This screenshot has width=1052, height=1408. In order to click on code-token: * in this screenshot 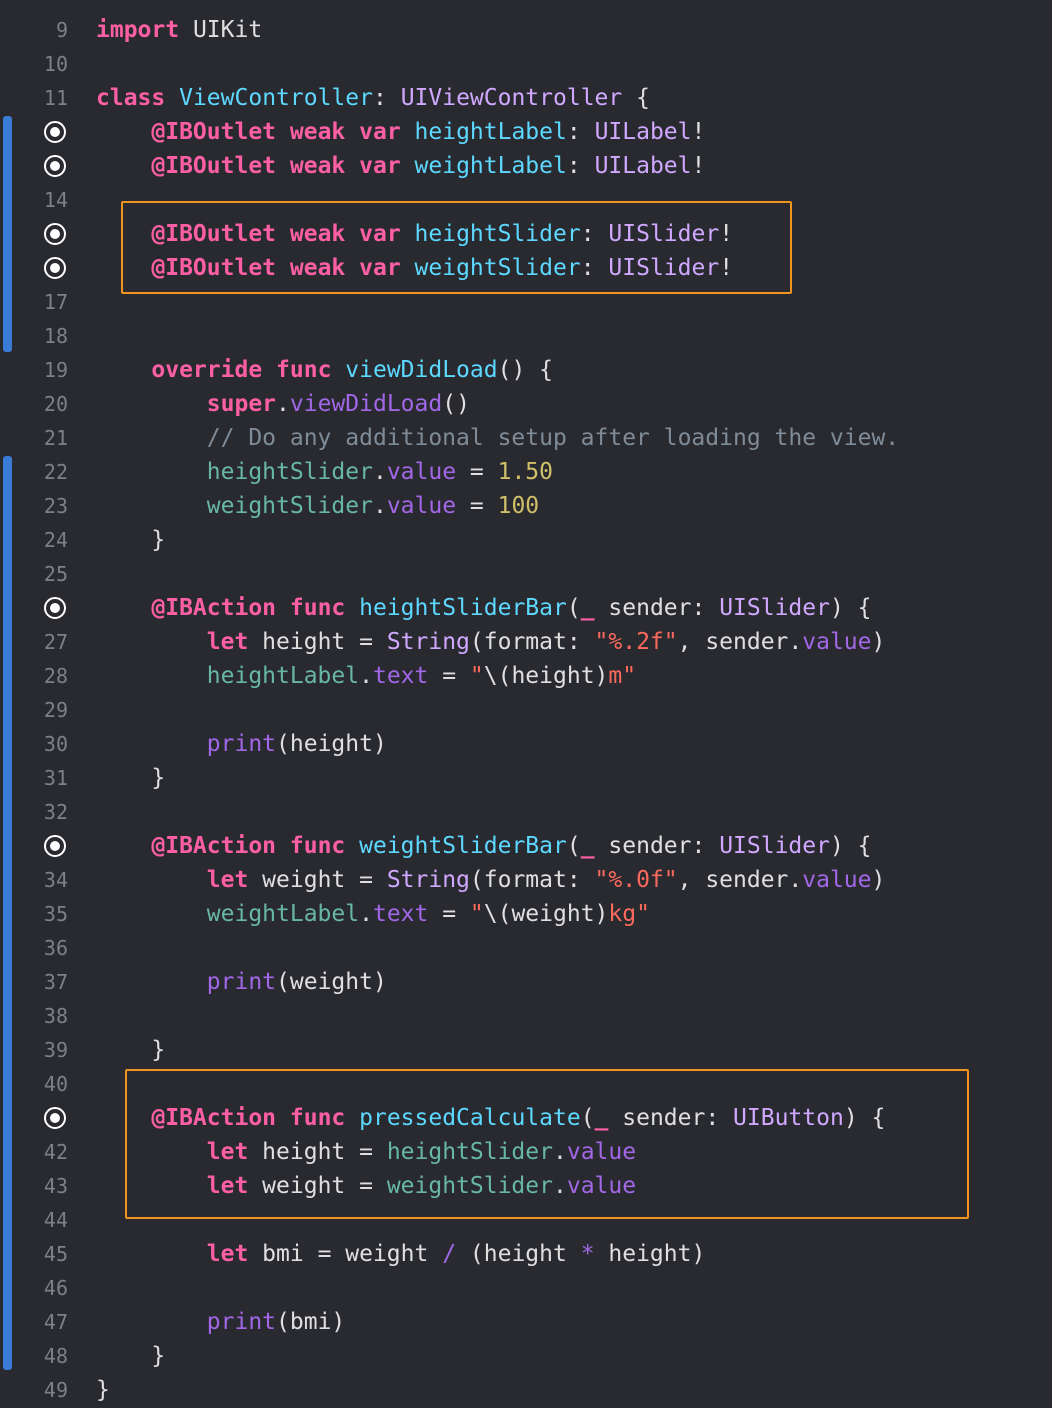, I will do `click(587, 1254)`.